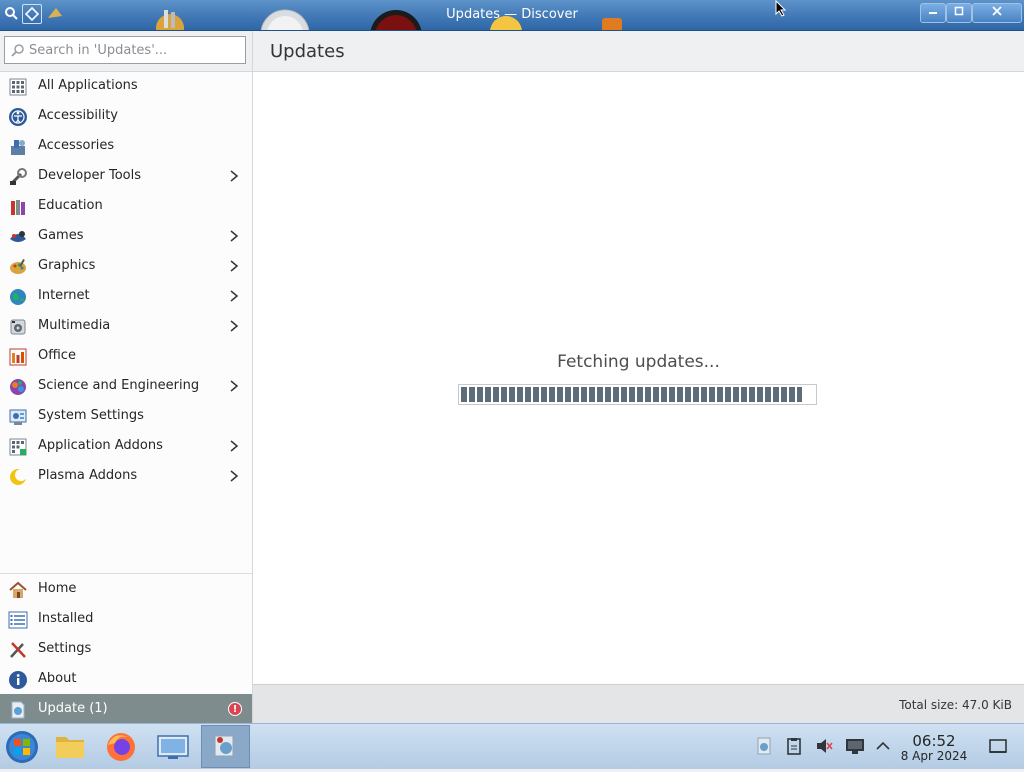 Image resolution: width=1024 pixels, height=772 pixels. What do you see at coordinates (91, 415) in the screenshot?
I see `sidebar-item-label: System Settings` at bounding box center [91, 415].